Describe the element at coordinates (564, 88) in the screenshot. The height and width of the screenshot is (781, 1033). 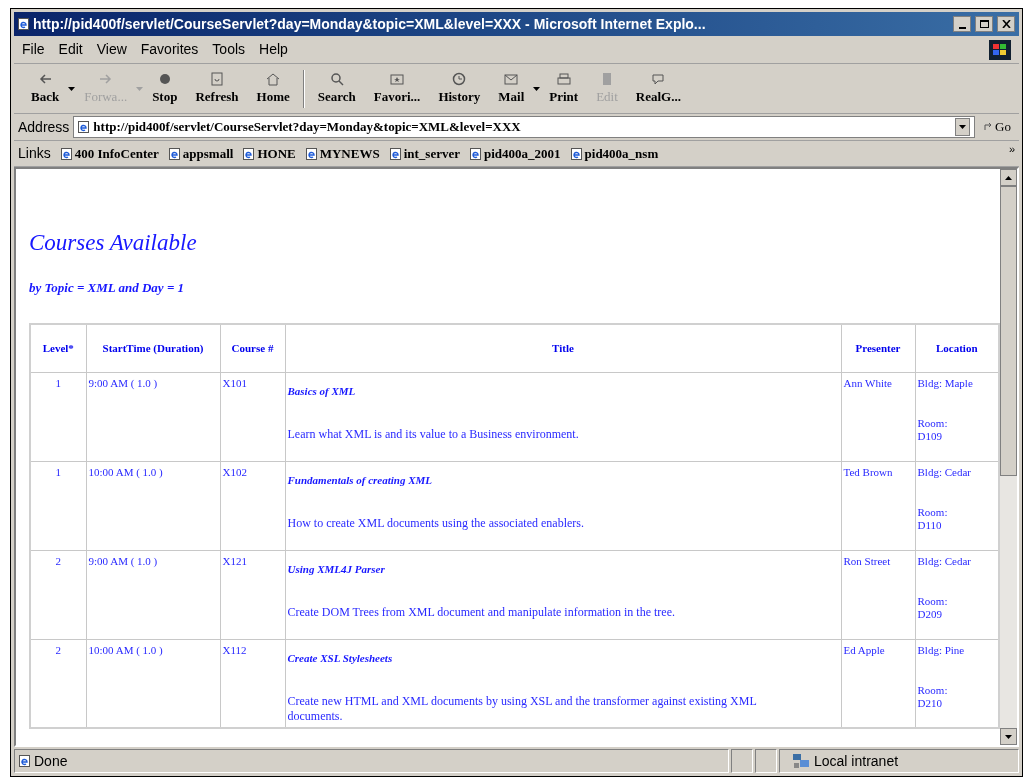
I see `toolbar-button: Print` at that location.